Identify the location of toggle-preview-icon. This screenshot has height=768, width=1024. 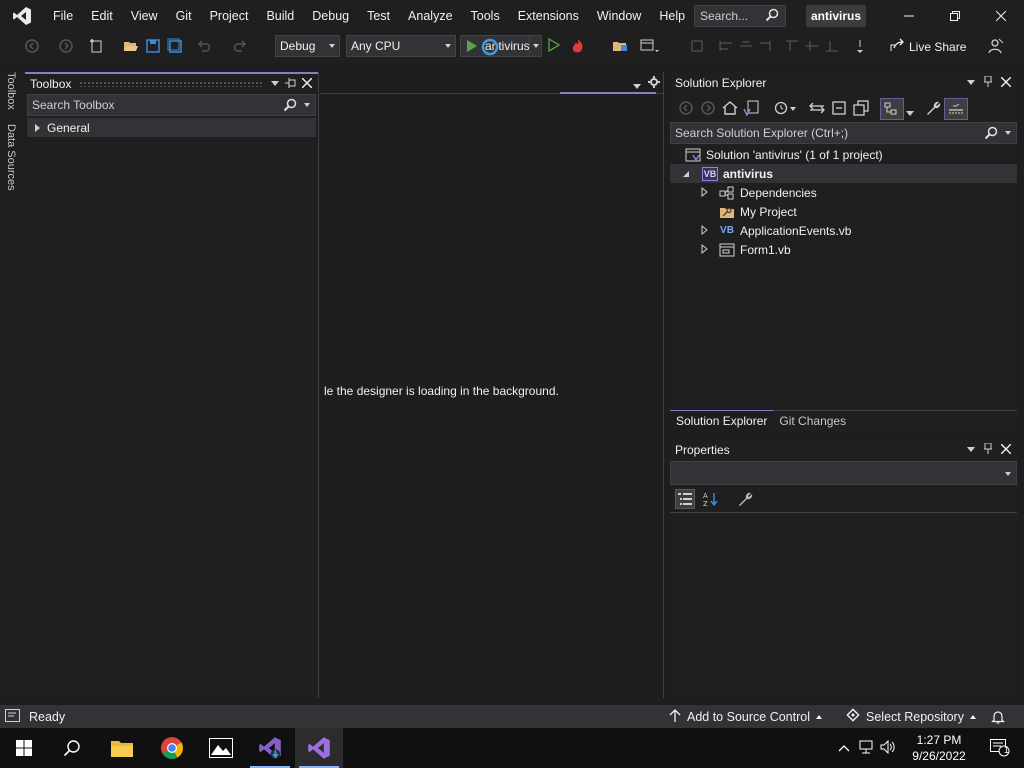
(956, 109).